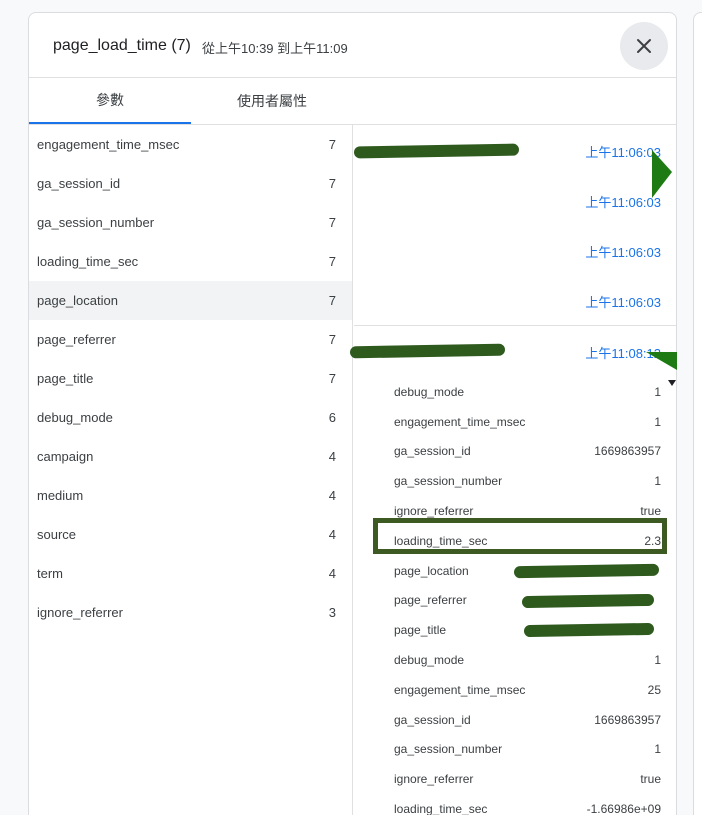 This screenshot has height=815, width=702. What do you see at coordinates (77, 300) in the screenshot?
I see `param-name: page_location` at bounding box center [77, 300].